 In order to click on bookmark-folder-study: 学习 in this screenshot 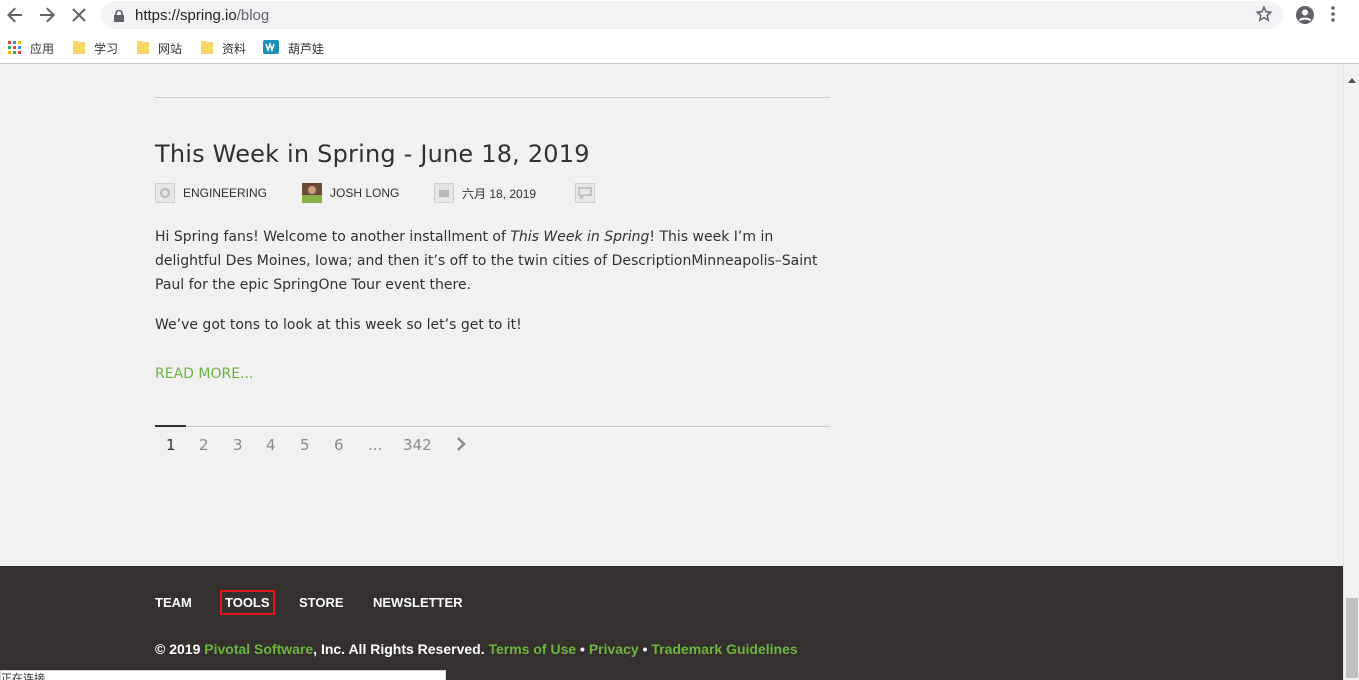, I will do `click(95, 48)`.